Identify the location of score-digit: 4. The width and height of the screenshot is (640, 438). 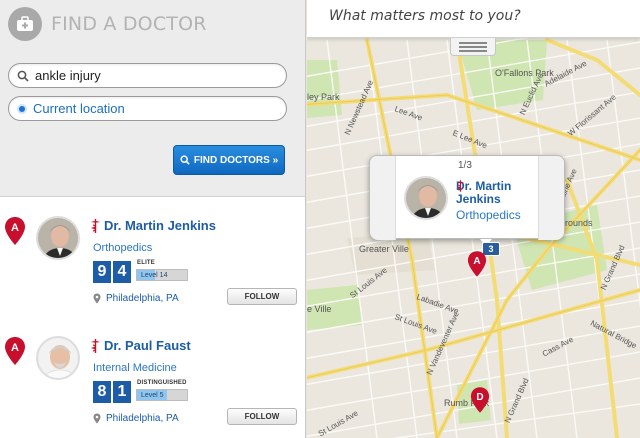
(122, 272).